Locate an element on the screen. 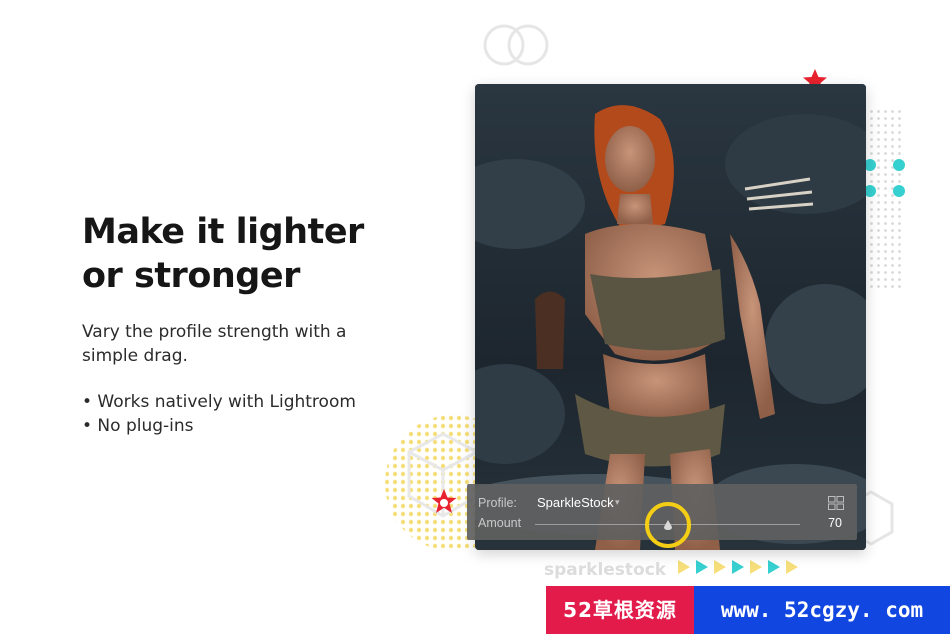 Image resolution: width=950 pixels, height=634 pixels. slider-highlight-ring is located at coordinates (667, 525).